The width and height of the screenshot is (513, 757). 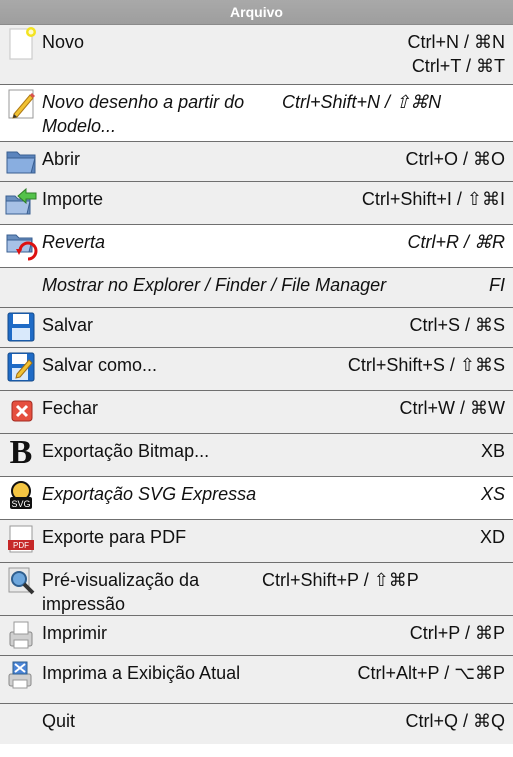 What do you see at coordinates (256, 162) in the screenshot?
I see `menu-item-abrir: Abrir Ctrl+O / ⌘O` at bounding box center [256, 162].